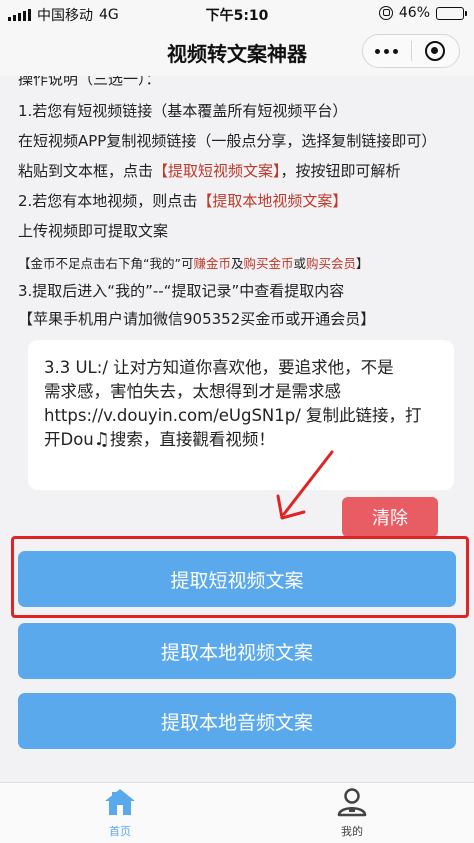 The height and width of the screenshot is (843, 474). Describe the element at coordinates (352, 831) in the screenshot. I see `tab-mine-label: 我的` at that location.